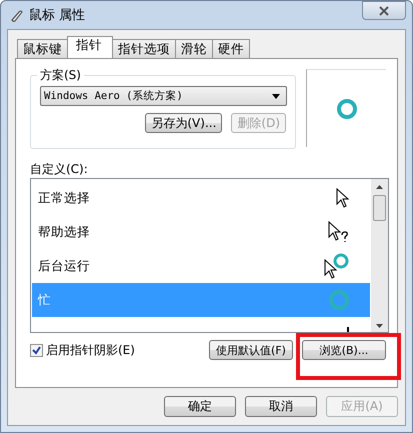 The height and width of the screenshot is (433, 413). Describe the element at coordinates (82, 350) in the screenshot. I see `shadow-checkbox: 启用指针阴影(E)` at that location.